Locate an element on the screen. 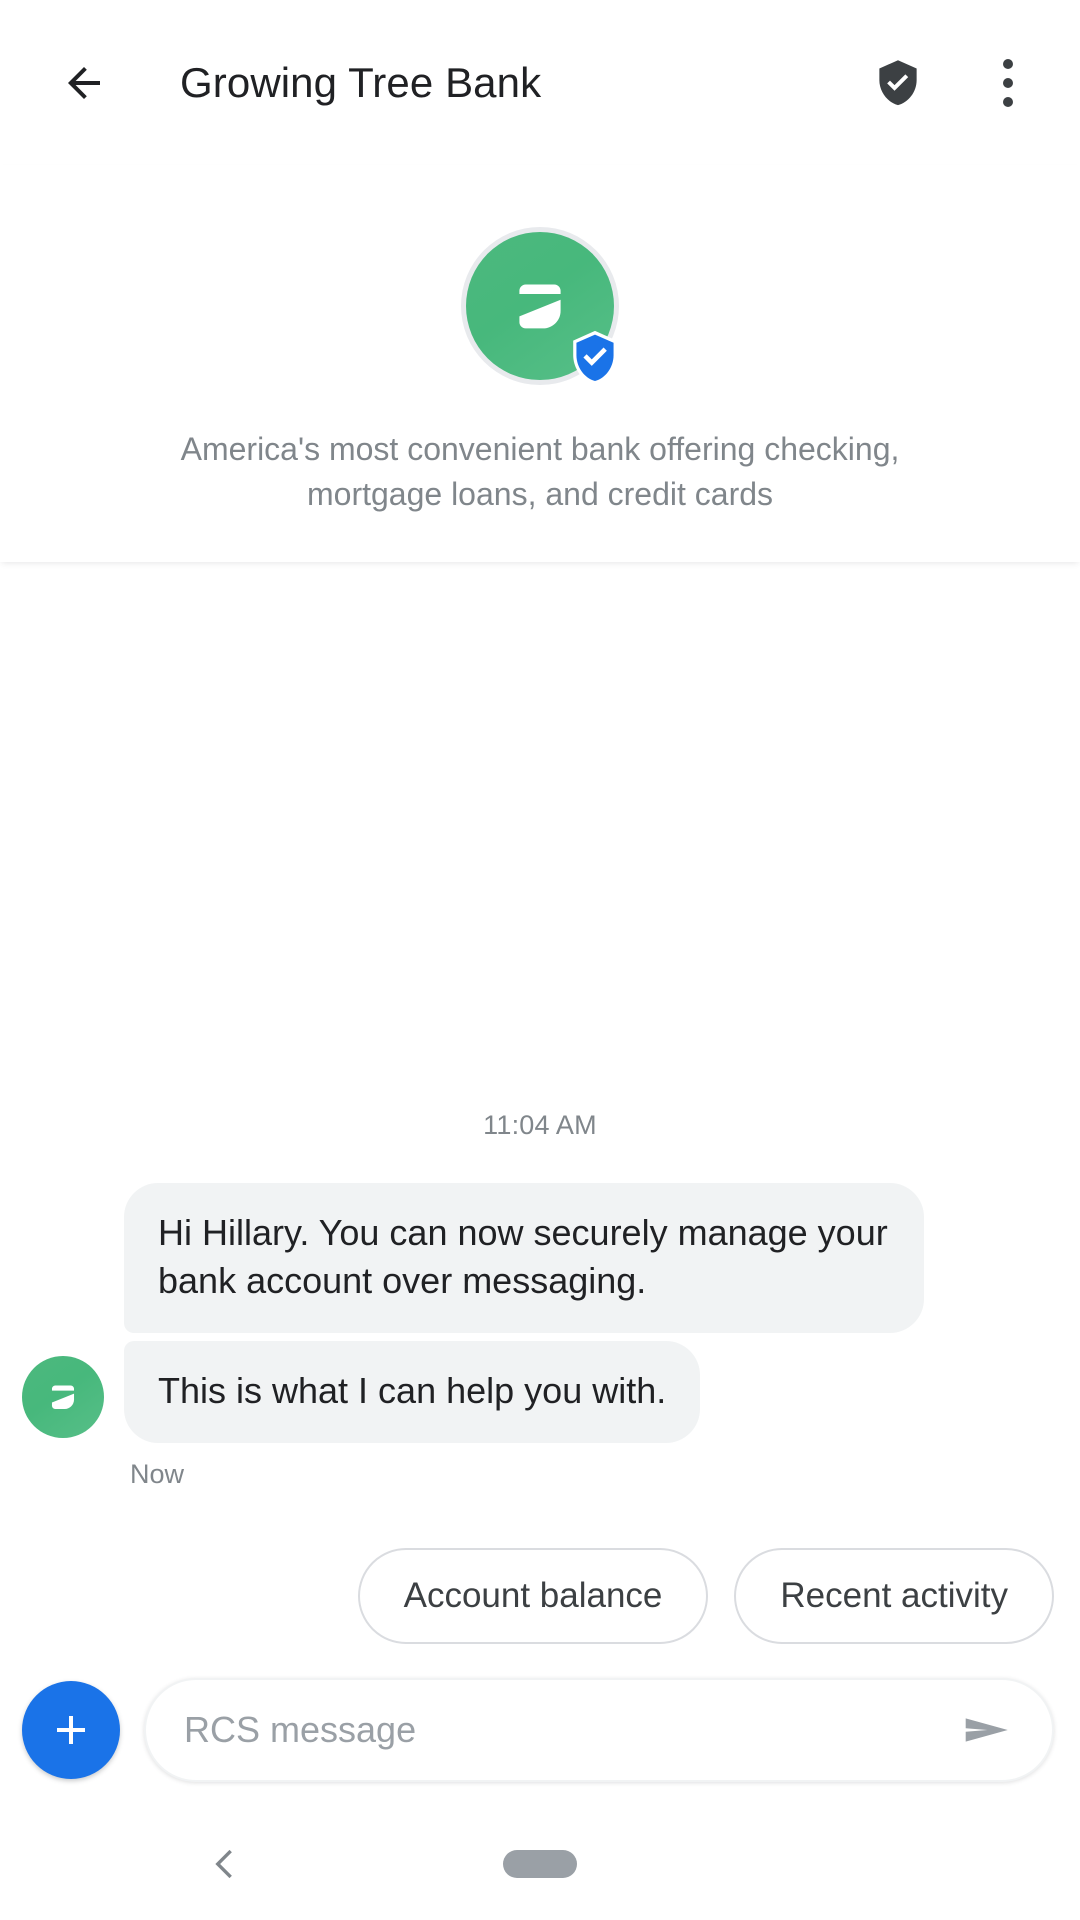  overflow-menu-button is located at coordinates (1008, 83).